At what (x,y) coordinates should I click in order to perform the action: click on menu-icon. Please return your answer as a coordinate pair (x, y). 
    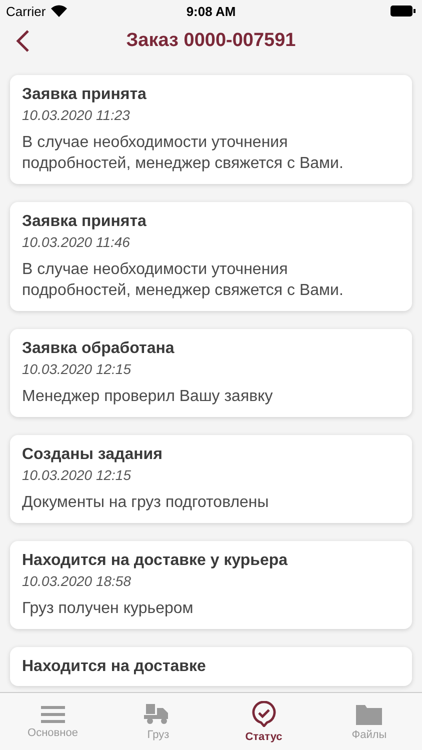
    Looking at the image, I should click on (52, 713).